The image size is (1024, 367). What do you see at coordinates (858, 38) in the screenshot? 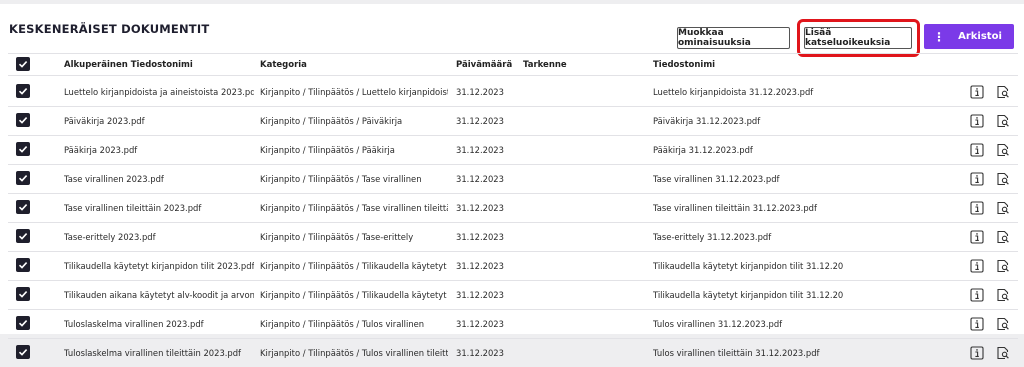
I see `add-view-permissions-button: Lisää katseluoikeuksia` at bounding box center [858, 38].